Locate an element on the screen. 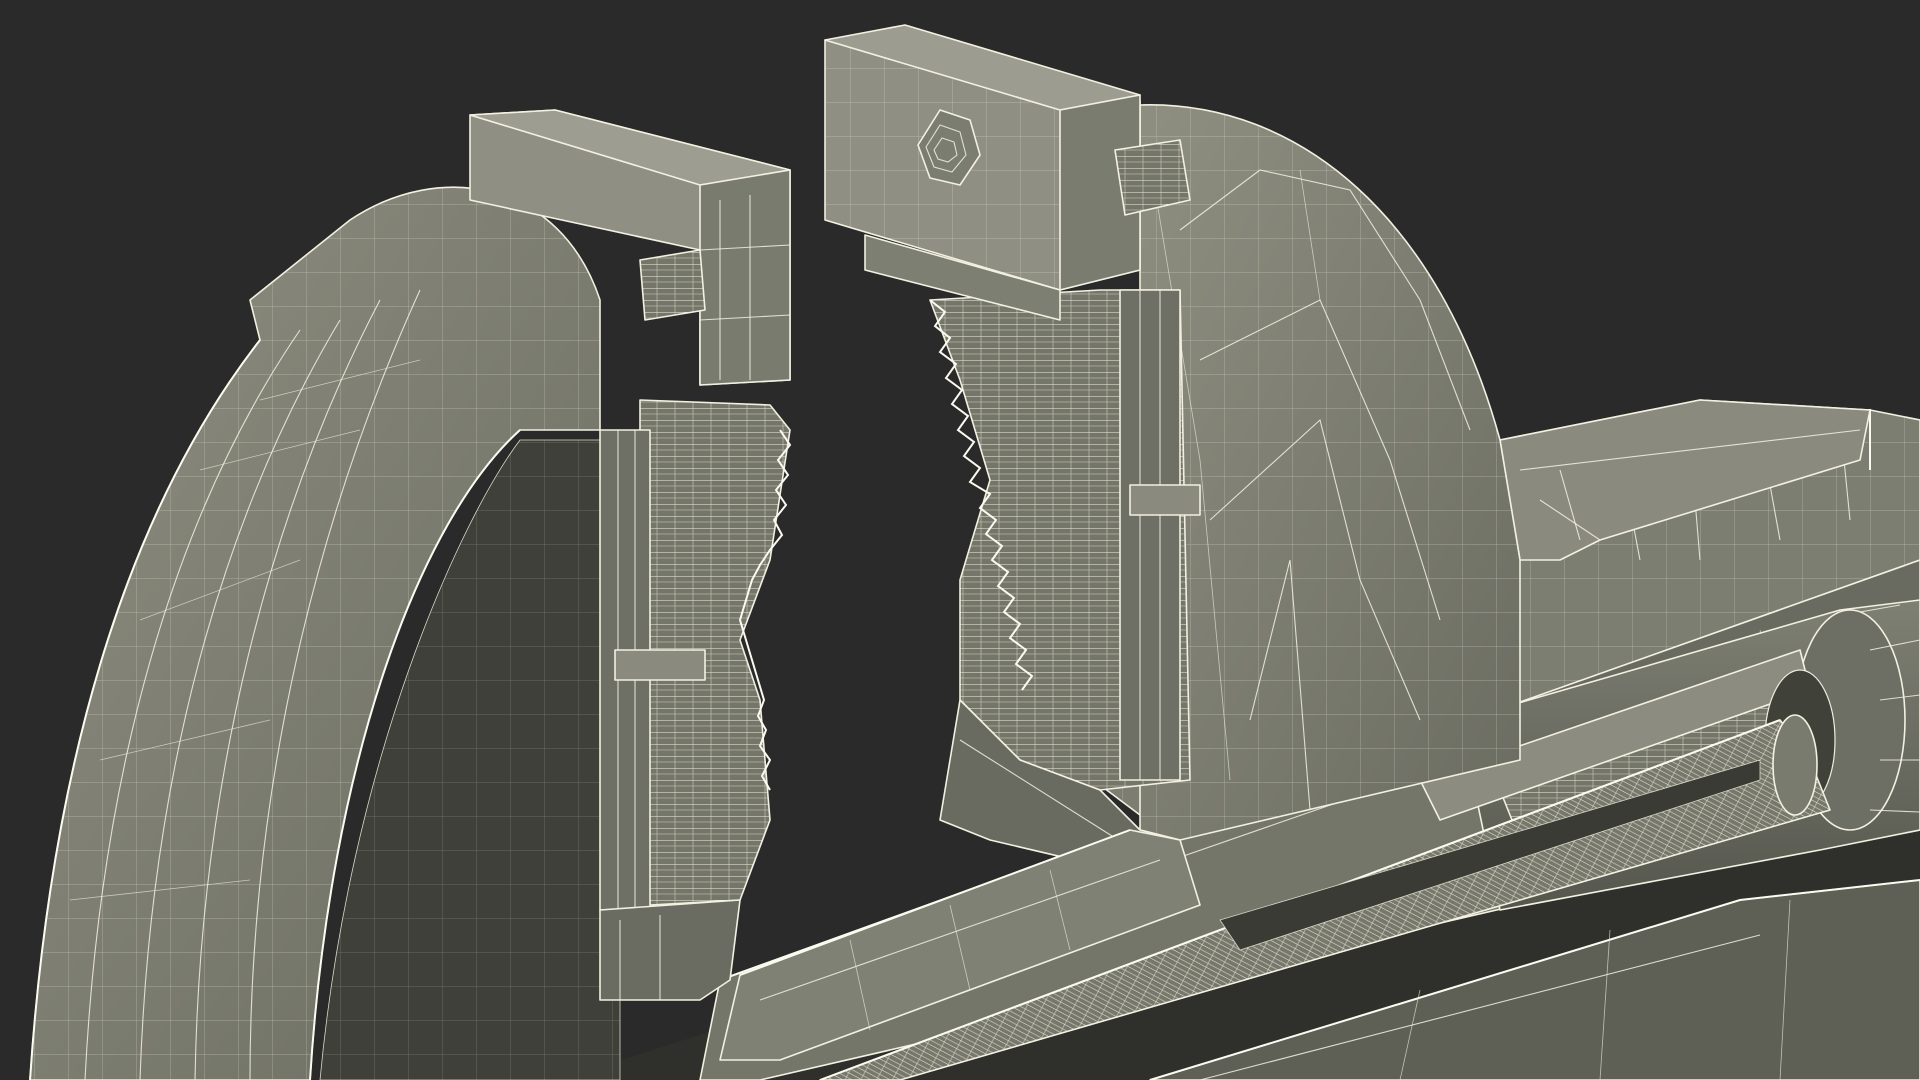  screw-end is located at coordinates (1795, 765).